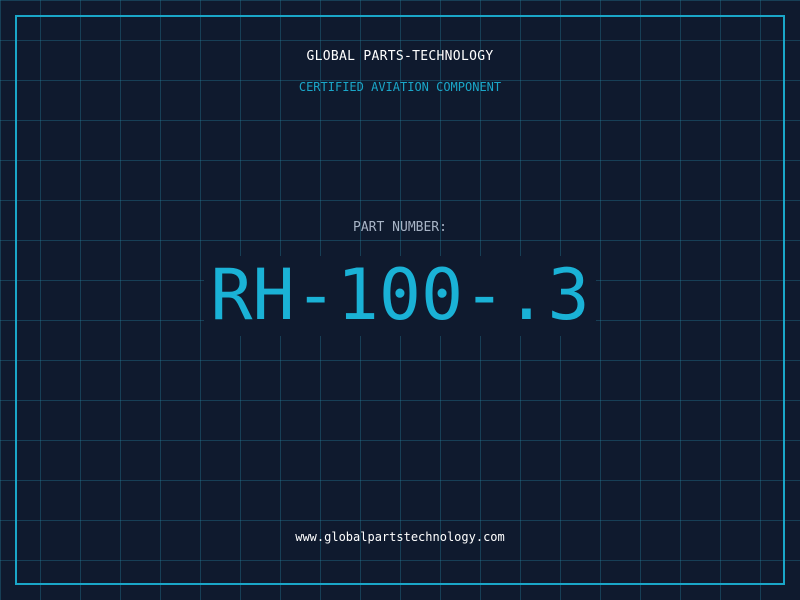 The width and height of the screenshot is (800, 600). I want to click on part-number-value: RH-100-.3, so click(400, 296).